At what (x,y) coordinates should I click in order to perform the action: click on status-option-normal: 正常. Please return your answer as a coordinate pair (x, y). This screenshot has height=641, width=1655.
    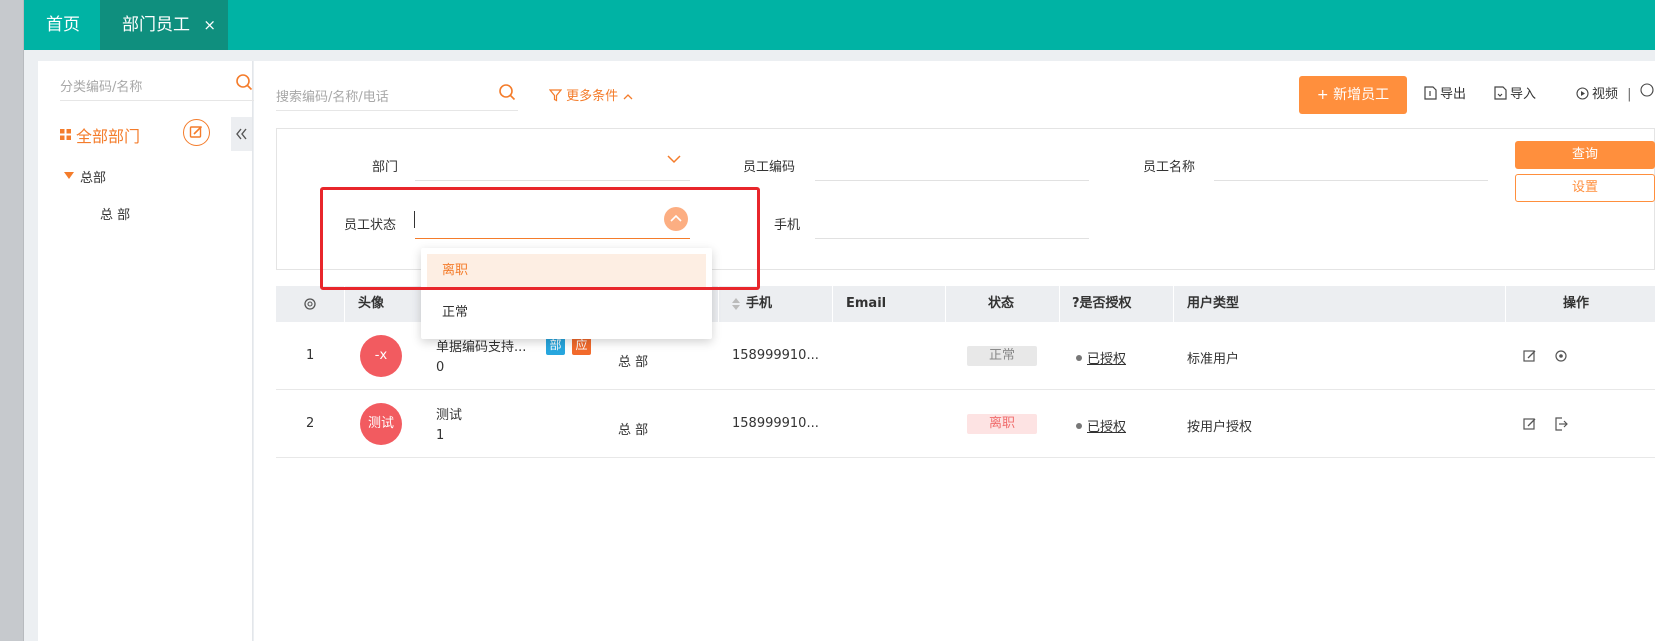
    Looking at the image, I should click on (566, 313).